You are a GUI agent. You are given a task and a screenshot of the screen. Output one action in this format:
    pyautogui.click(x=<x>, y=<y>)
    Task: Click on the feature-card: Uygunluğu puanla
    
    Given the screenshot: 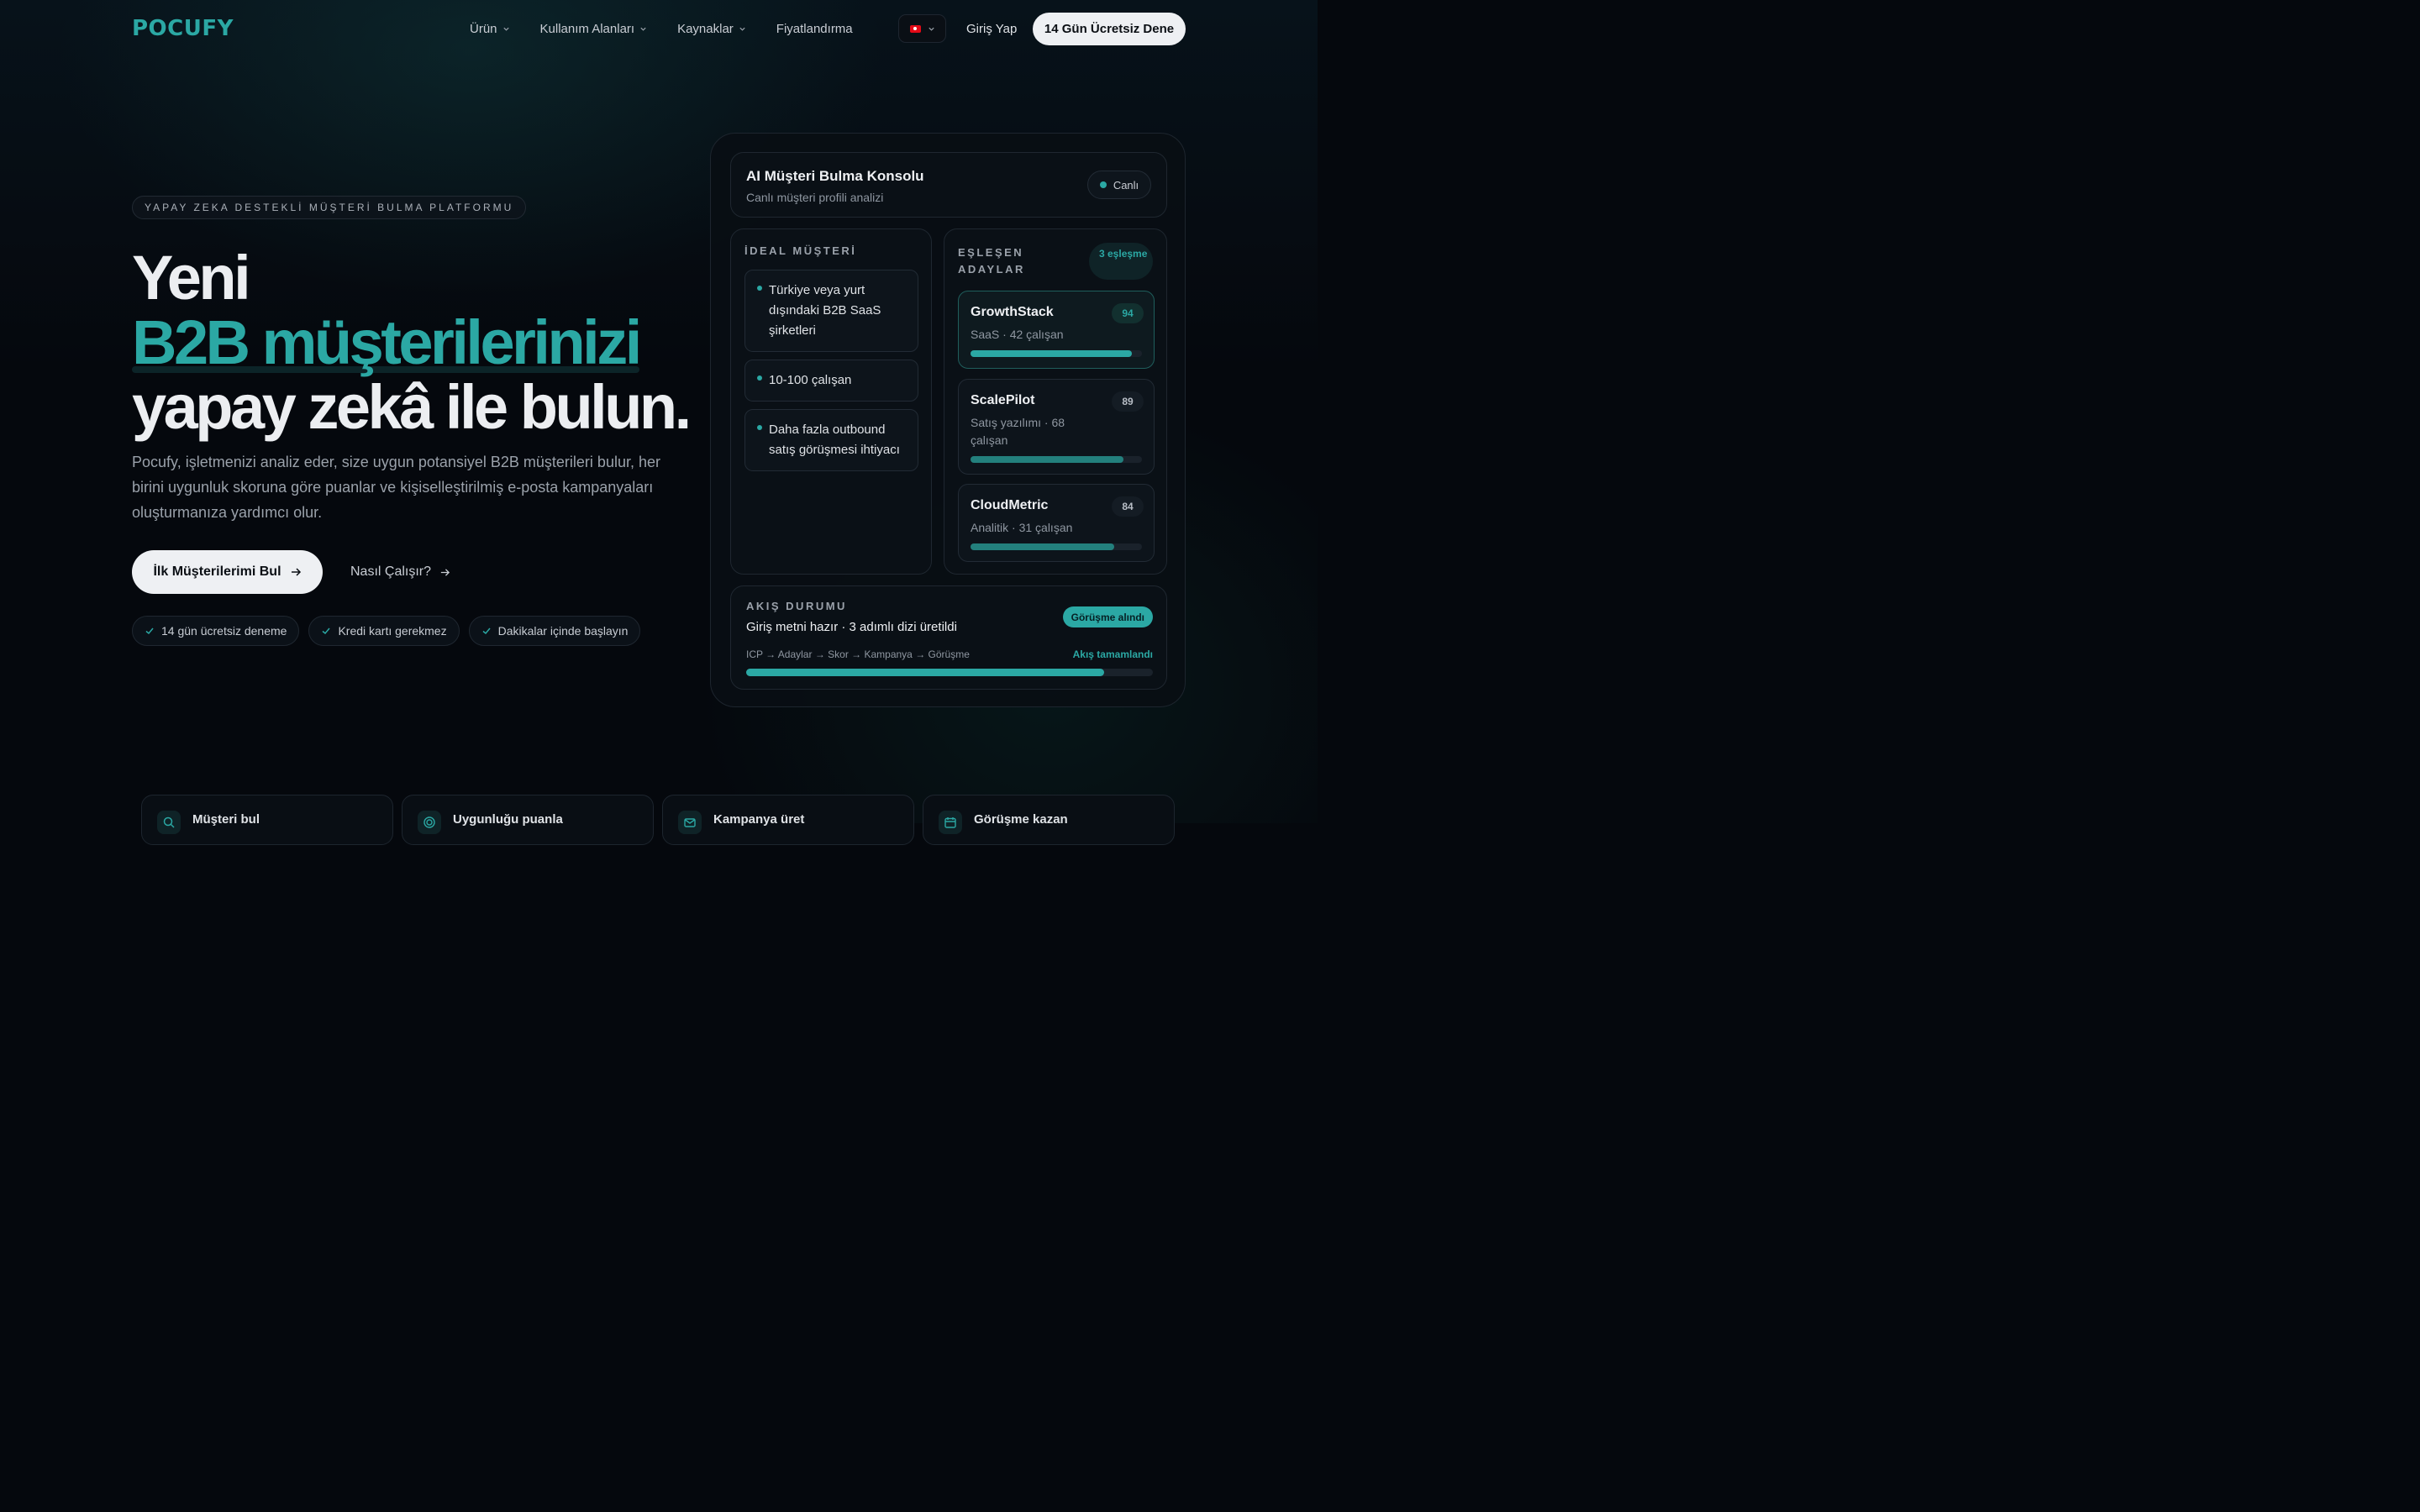 What is the action you would take?
    pyautogui.click(x=528, y=820)
    